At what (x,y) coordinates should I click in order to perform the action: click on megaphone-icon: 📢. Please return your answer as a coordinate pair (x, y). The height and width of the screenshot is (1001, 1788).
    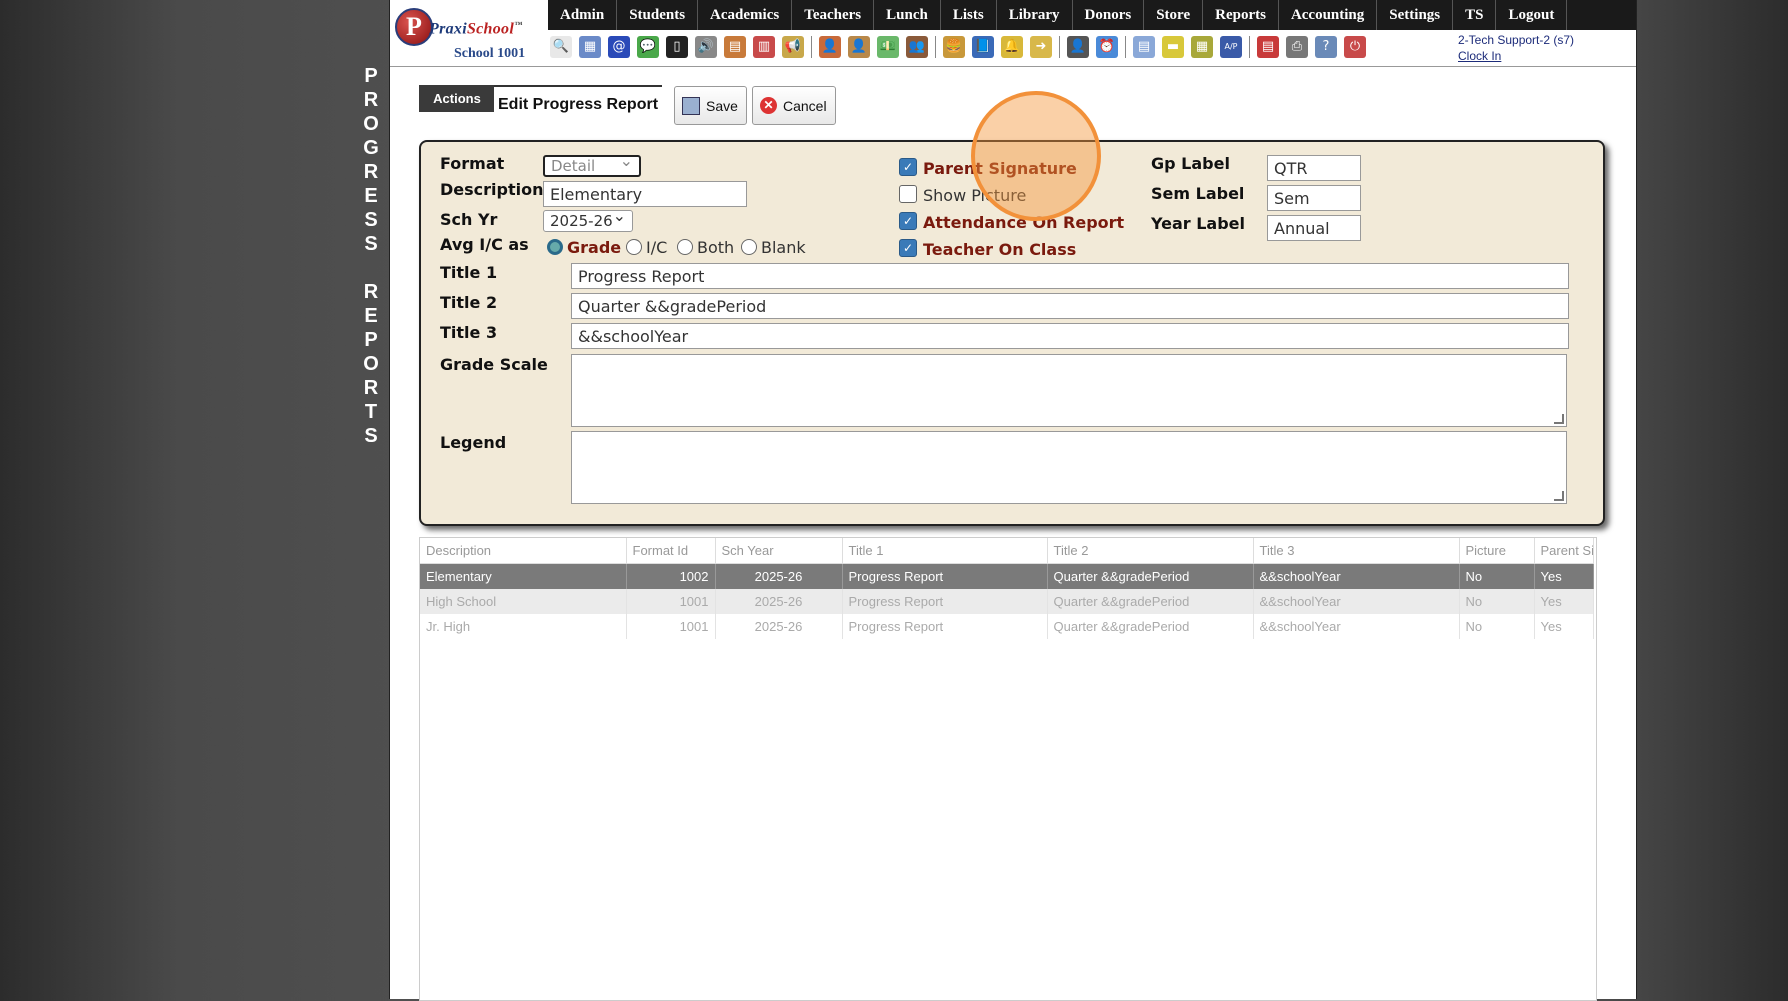
    Looking at the image, I should click on (793, 47).